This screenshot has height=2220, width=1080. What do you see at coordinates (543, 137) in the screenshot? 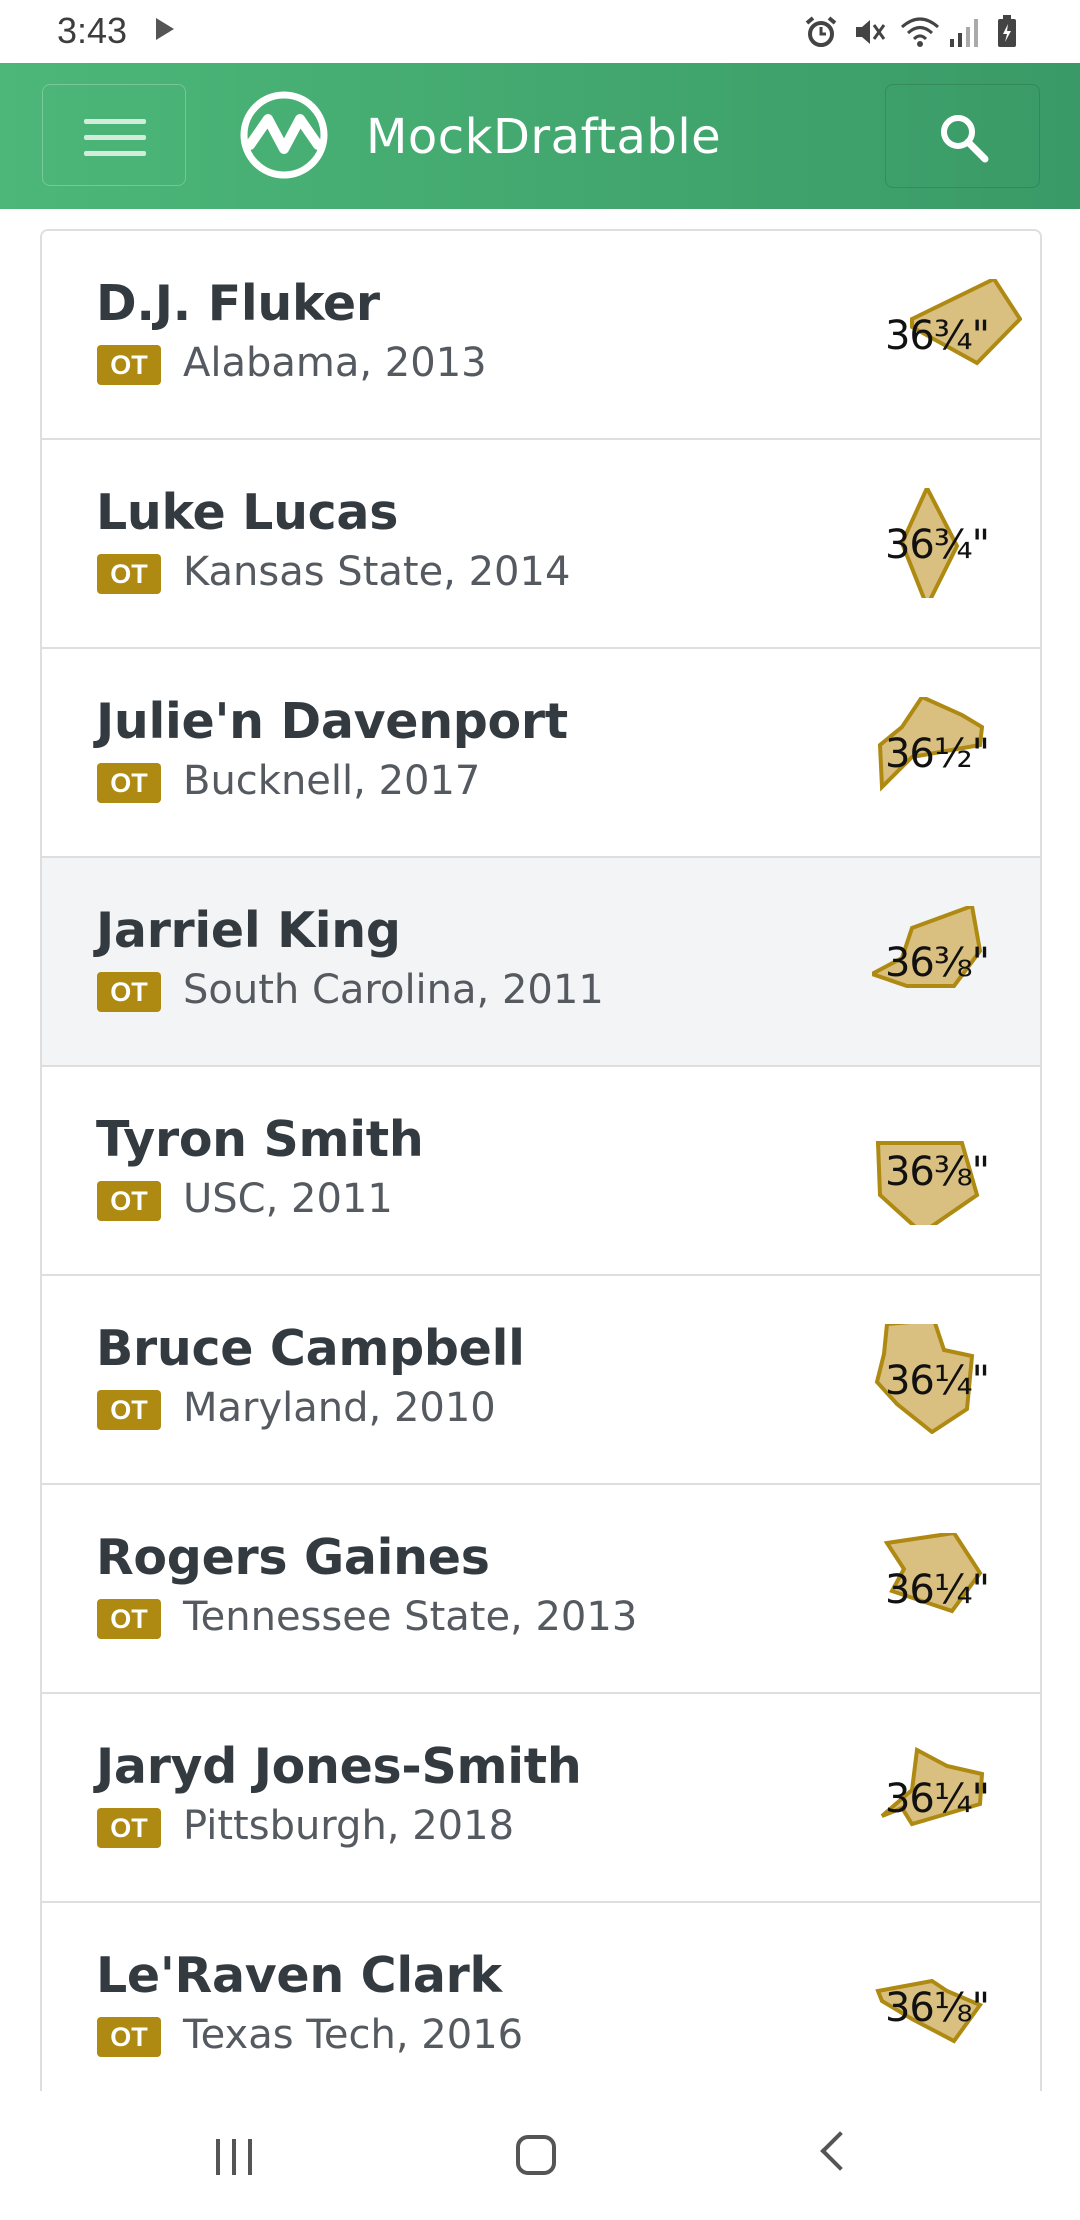
I see `app-title: MockDraftable` at bounding box center [543, 137].